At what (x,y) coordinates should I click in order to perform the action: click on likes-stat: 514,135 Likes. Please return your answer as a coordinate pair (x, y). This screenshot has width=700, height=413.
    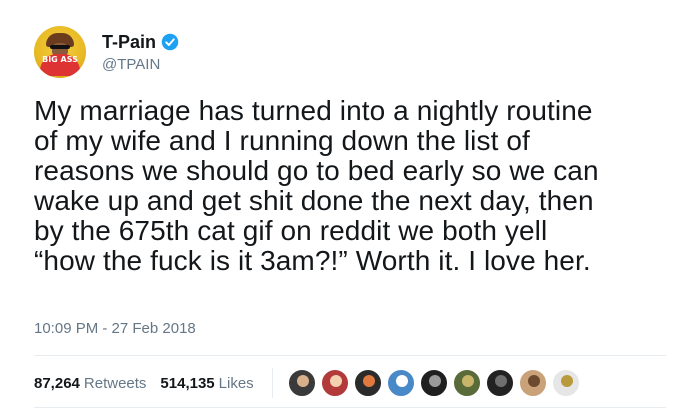
    Looking at the image, I should click on (206, 383).